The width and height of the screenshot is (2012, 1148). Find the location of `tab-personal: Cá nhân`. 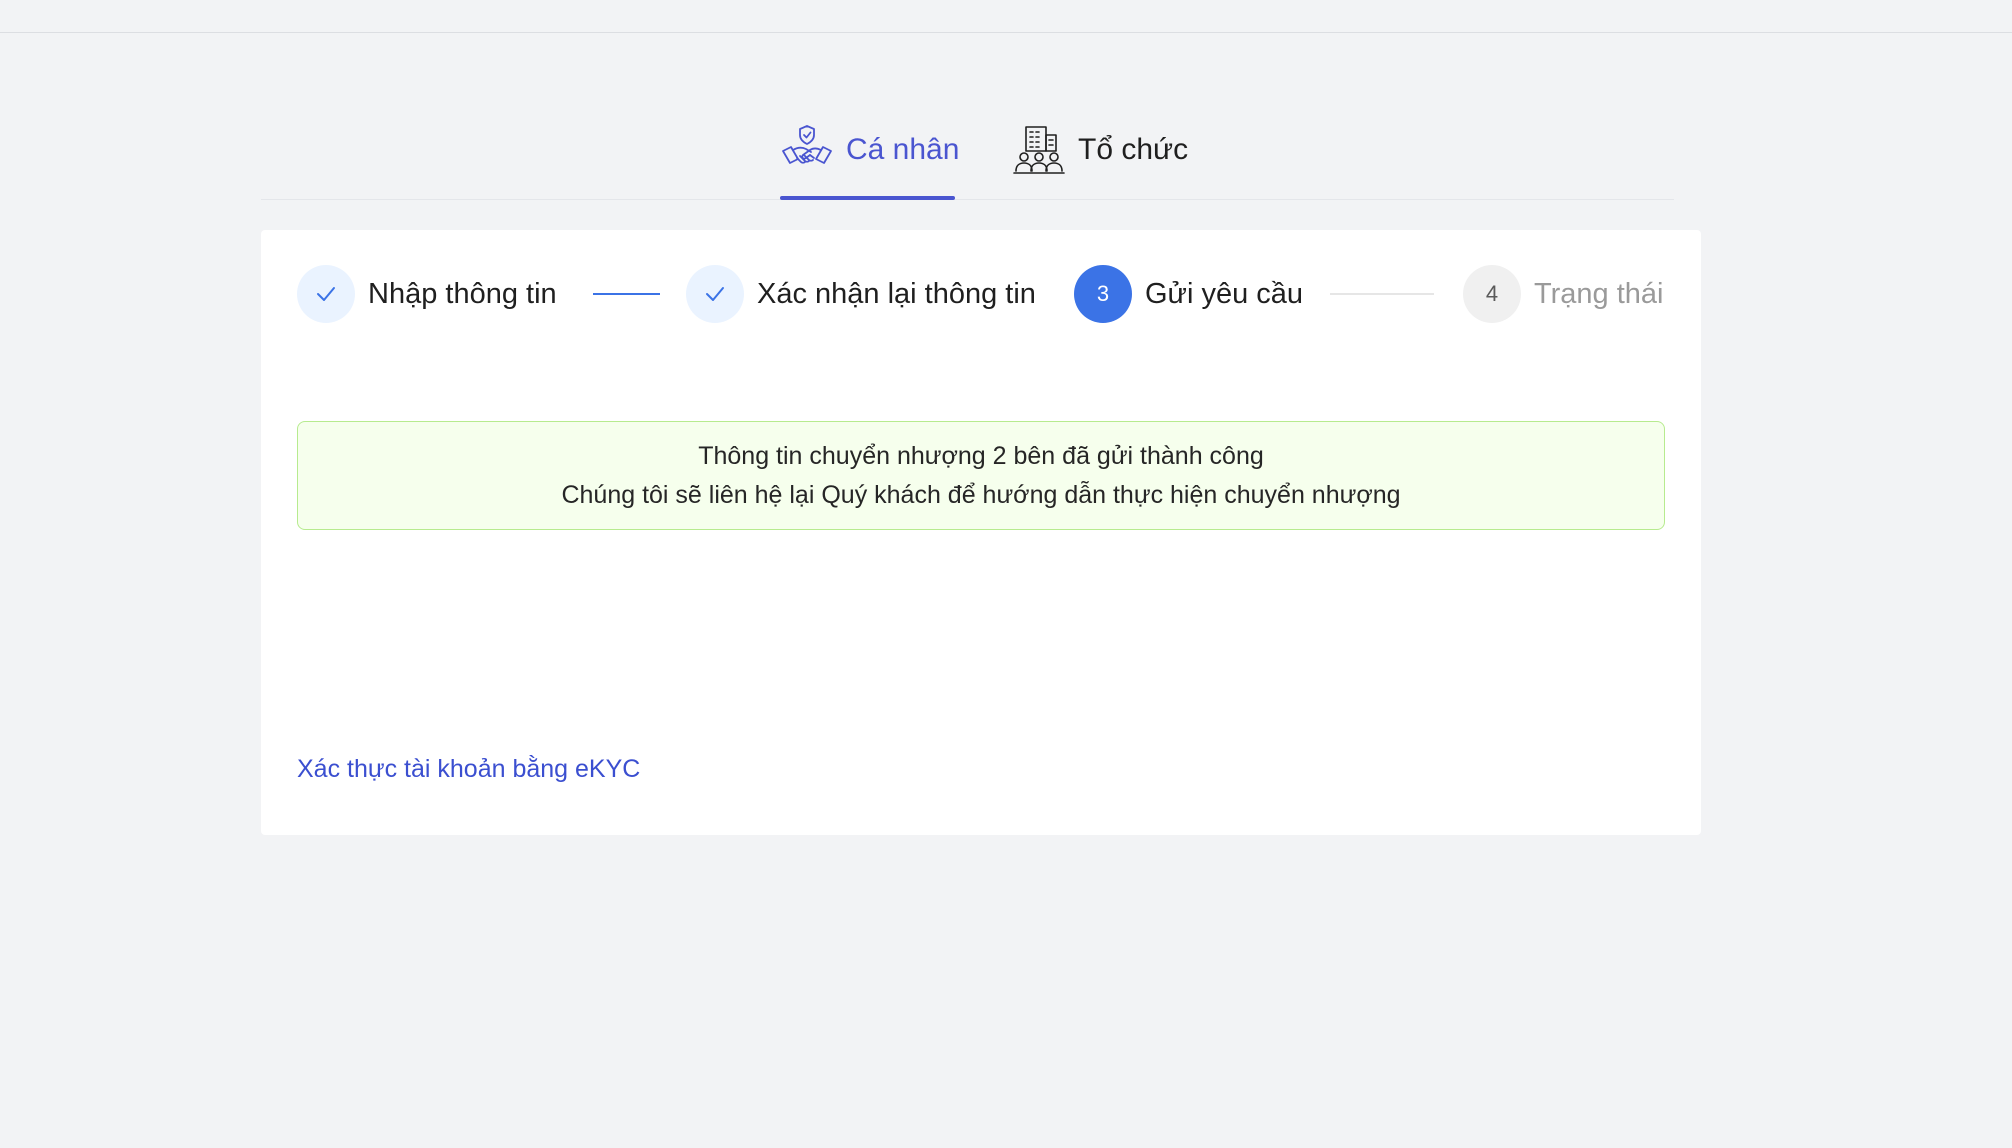

tab-personal: Cá nhân is located at coordinates (870, 150).